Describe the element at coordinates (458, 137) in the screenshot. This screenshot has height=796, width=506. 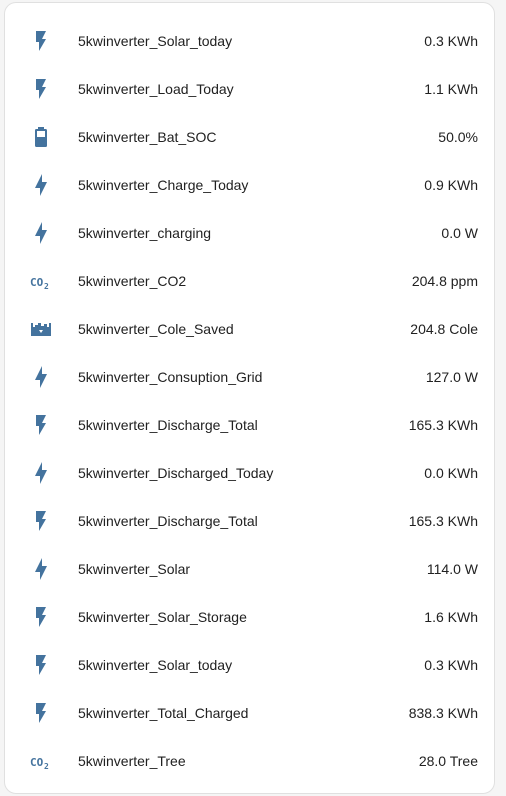
I see `entity-state: 50.0%` at that location.